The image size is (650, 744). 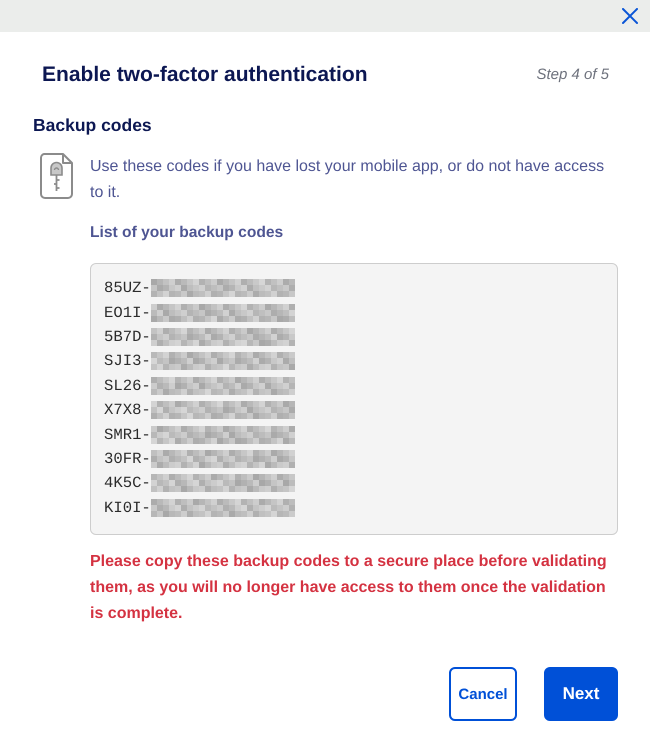 I want to click on step-indicator: Step 4 of 5, so click(x=572, y=75).